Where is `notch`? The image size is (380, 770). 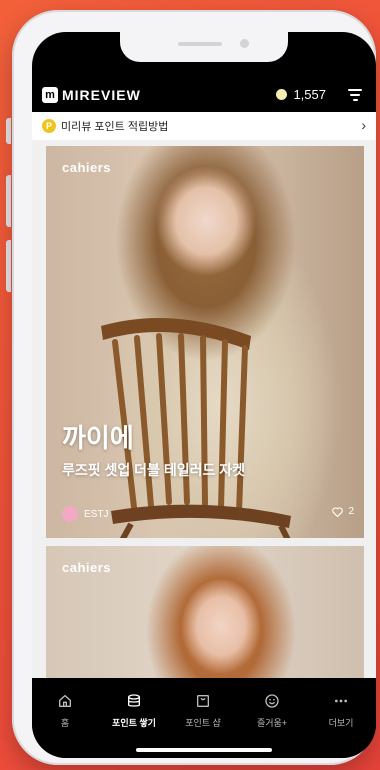 notch is located at coordinates (204, 47).